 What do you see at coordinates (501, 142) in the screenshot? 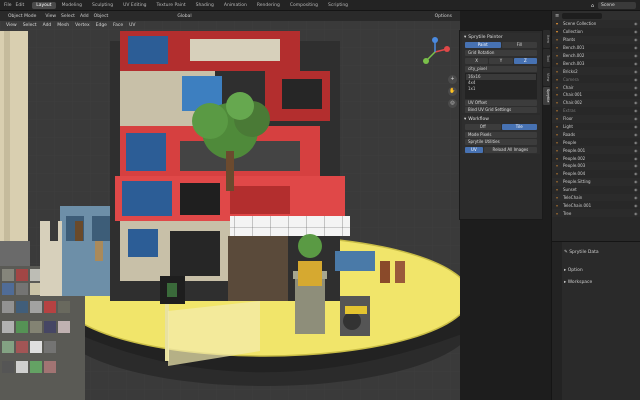
I see `sprytile-utilities-field: Sprytile Utilities` at bounding box center [501, 142].